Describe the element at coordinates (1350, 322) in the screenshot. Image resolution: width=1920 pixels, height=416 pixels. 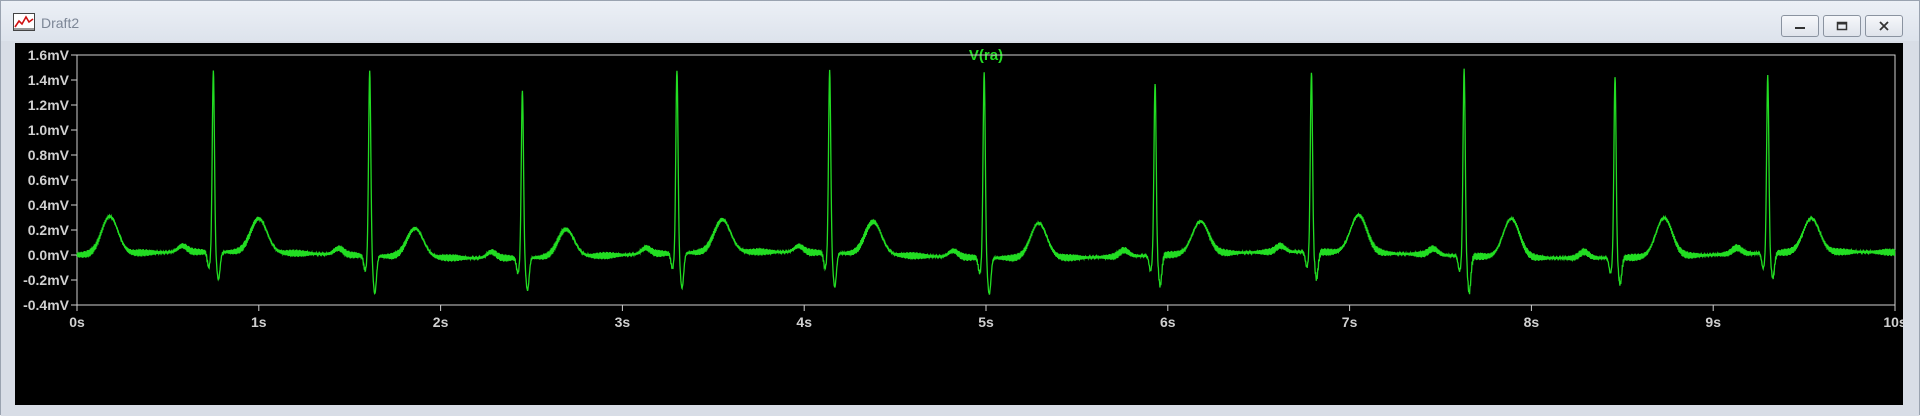
I see `x-tick-label: 7s` at that location.